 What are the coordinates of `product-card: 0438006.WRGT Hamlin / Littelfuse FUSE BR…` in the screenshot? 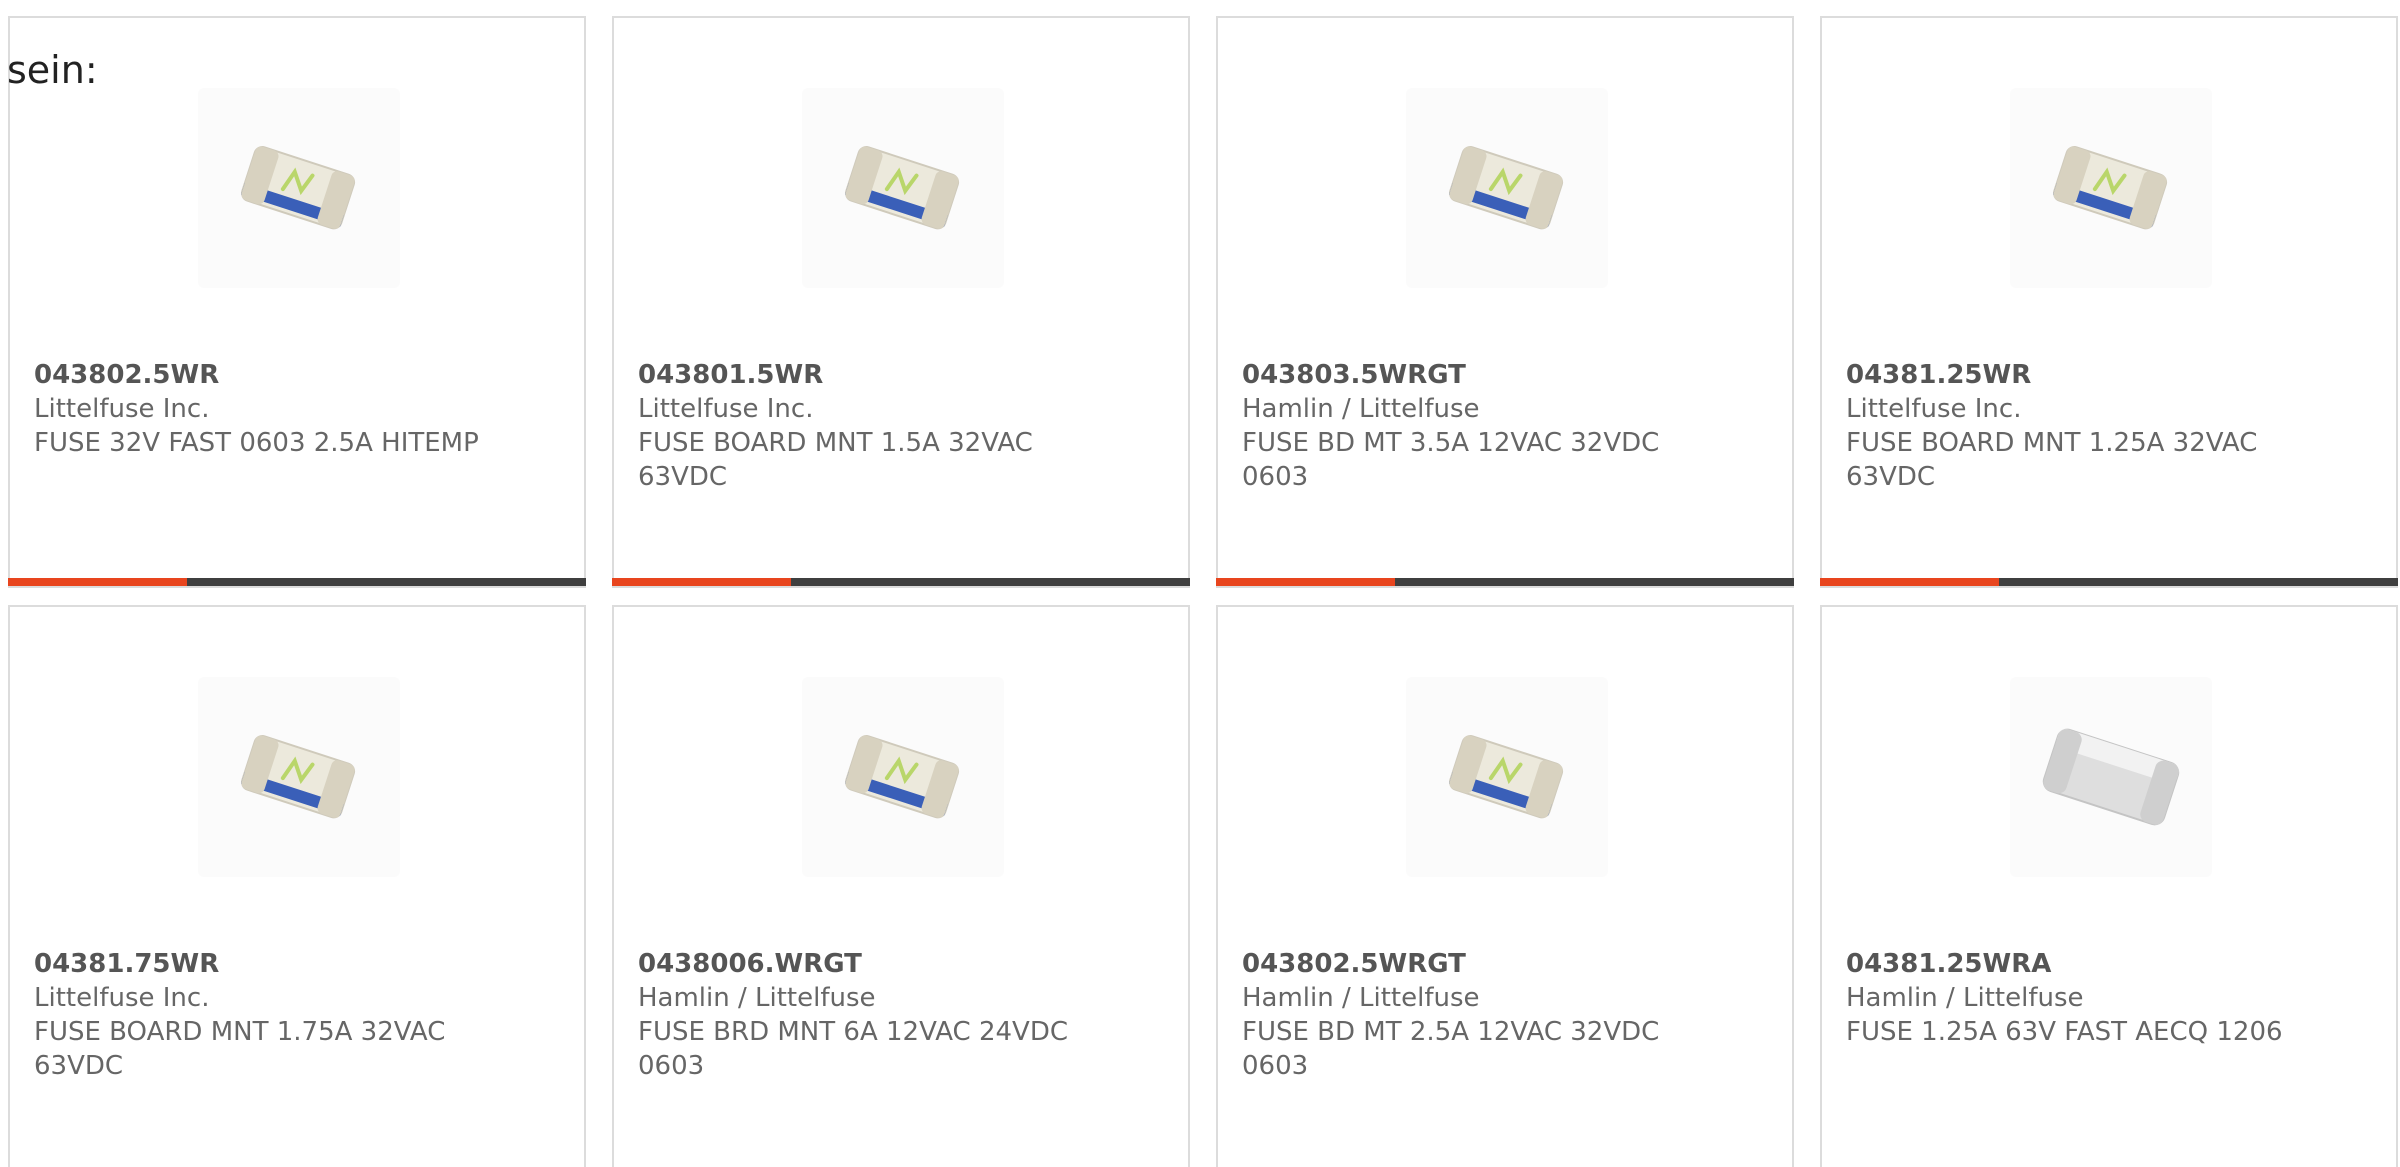 It's located at (901, 886).